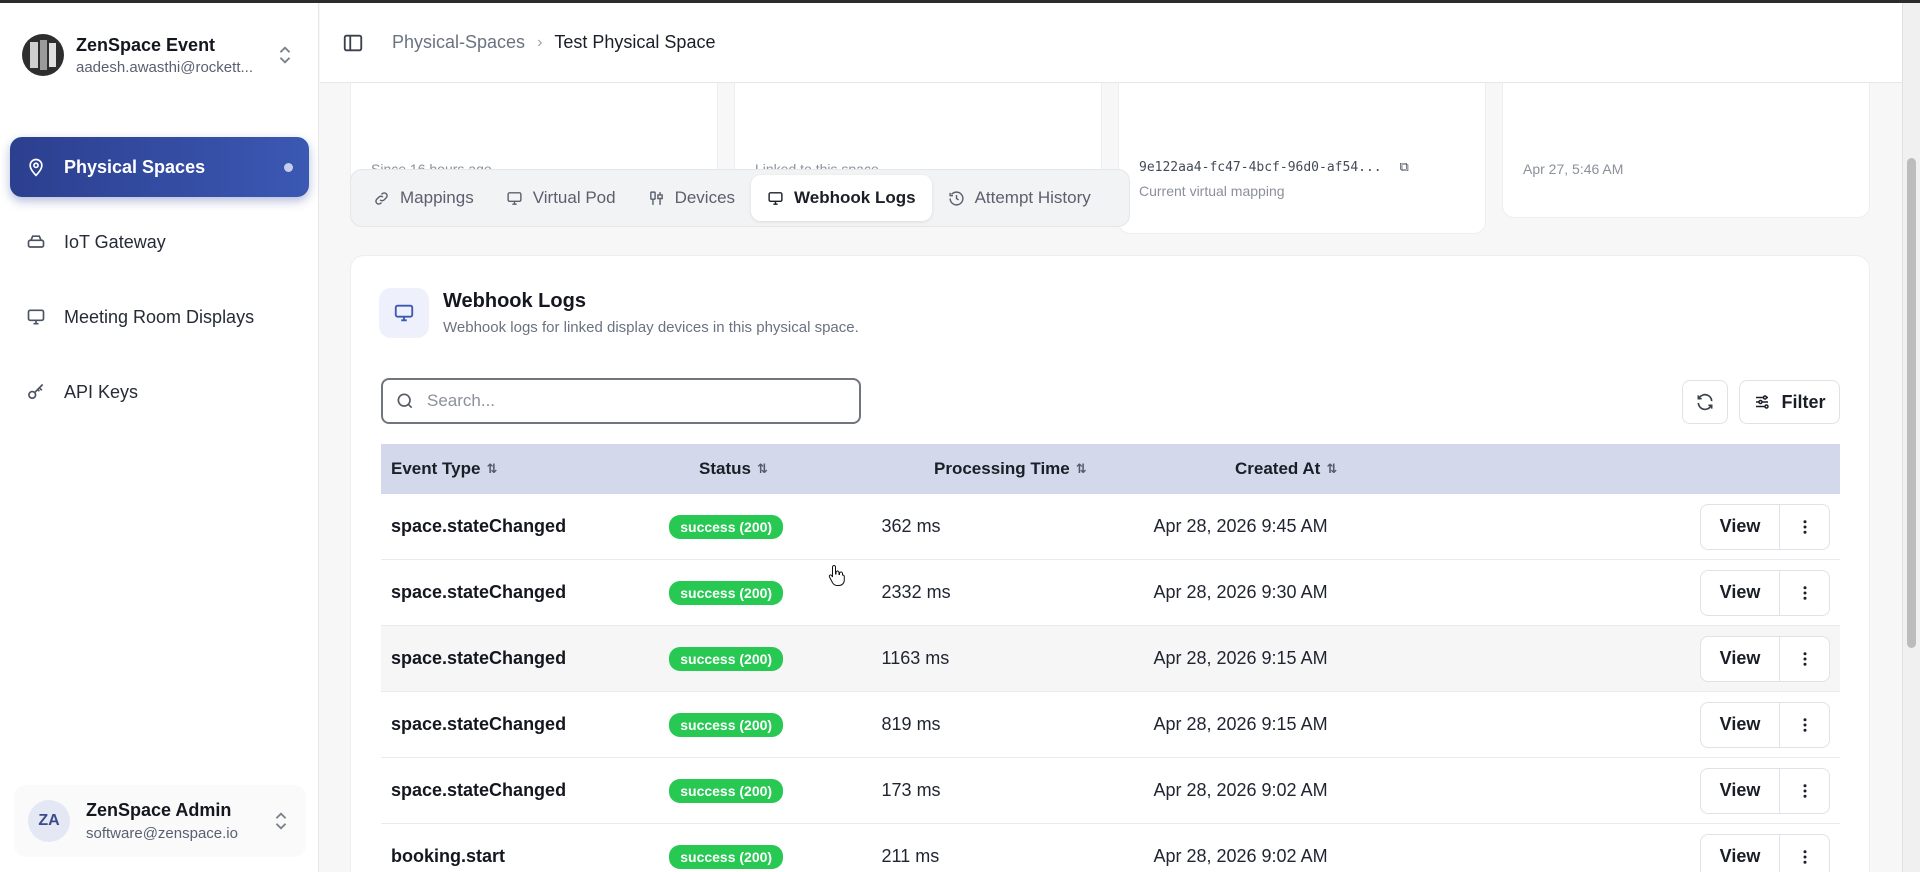  Describe the element at coordinates (1240, 526) in the screenshot. I see `cell-created-at: Apr 28, 2026 9:45 AM` at that location.